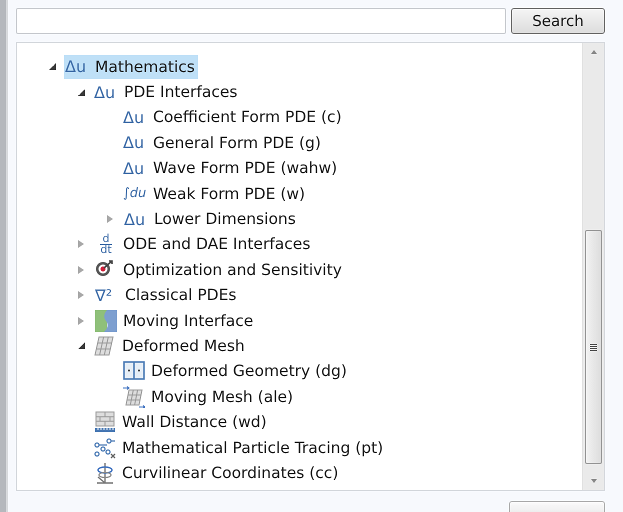  I want to click on scroll-up-icon, so click(593, 52).